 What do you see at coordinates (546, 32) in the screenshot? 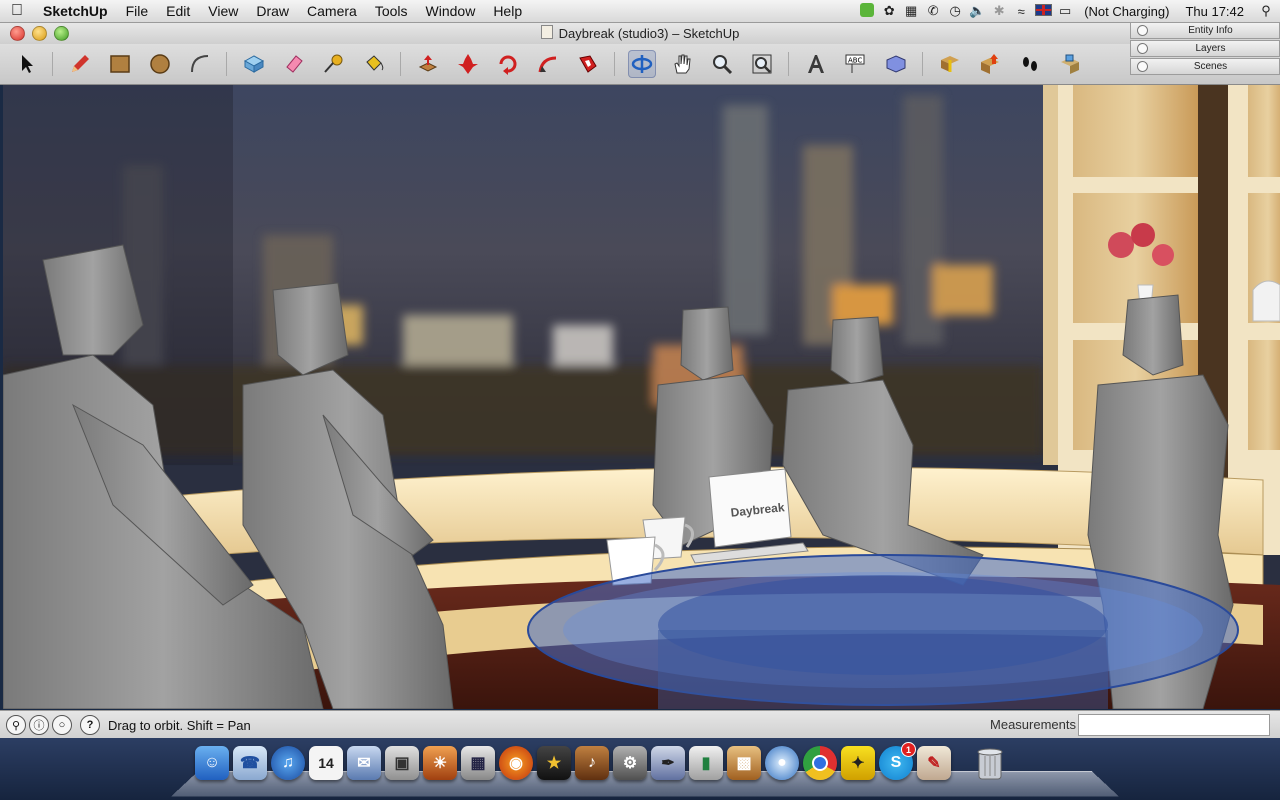
I see `document-icon` at bounding box center [546, 32].